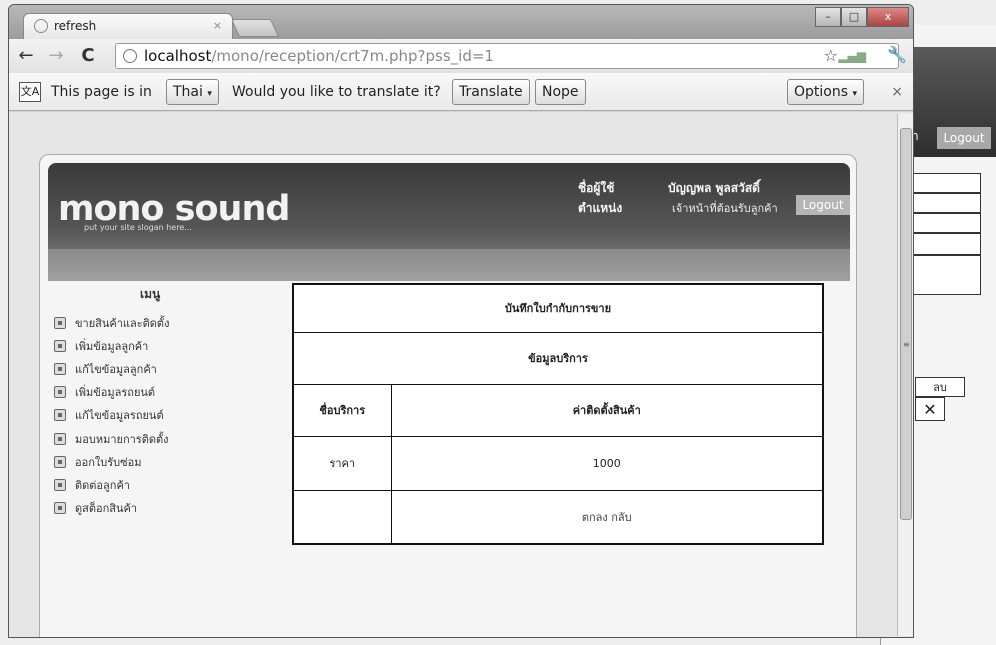 The image size is (996, 645). I want to click on language-select: Thai ▾, so click(192, 92).